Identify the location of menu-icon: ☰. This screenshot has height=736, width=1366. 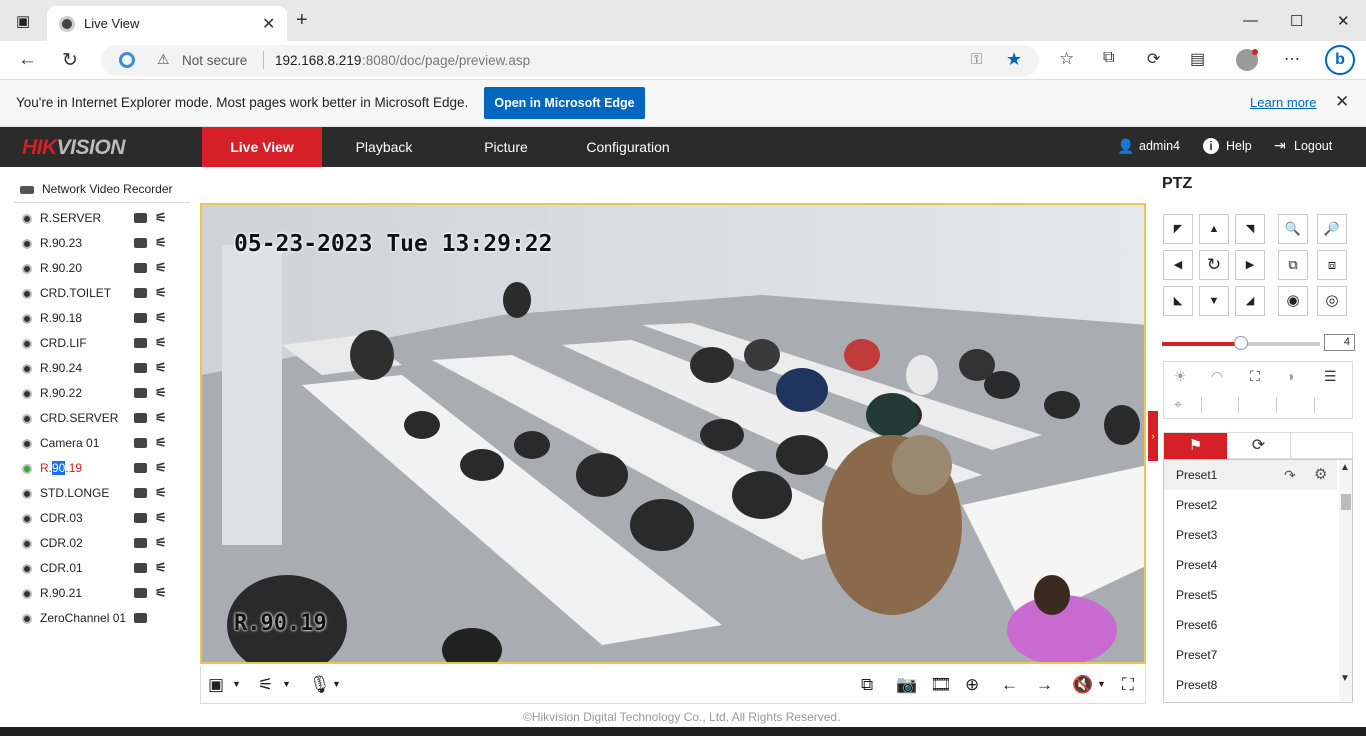
(1330, 376).